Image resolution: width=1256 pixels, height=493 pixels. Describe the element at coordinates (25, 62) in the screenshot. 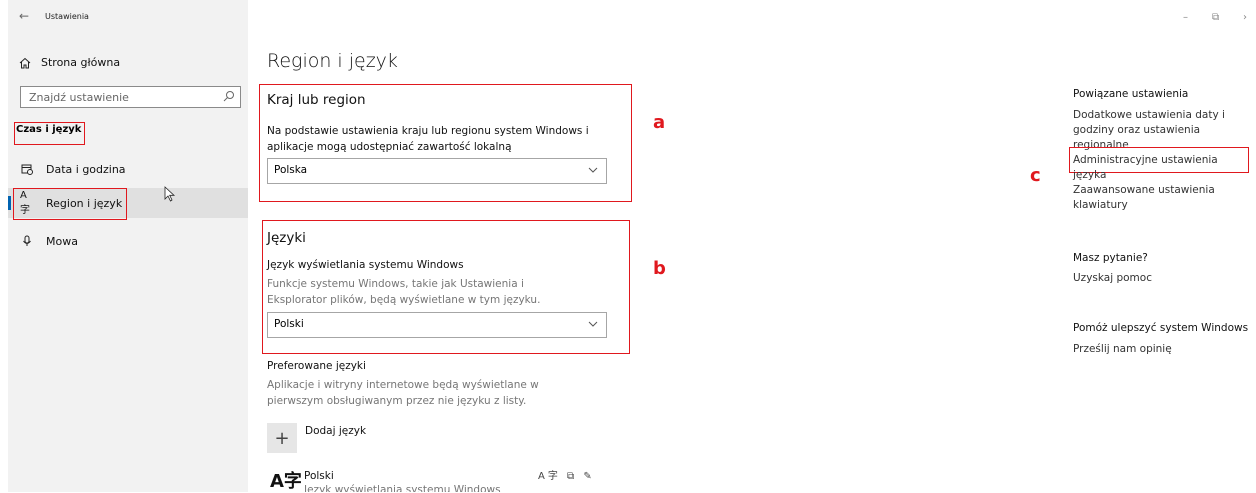

I see `home-icon` at that location.